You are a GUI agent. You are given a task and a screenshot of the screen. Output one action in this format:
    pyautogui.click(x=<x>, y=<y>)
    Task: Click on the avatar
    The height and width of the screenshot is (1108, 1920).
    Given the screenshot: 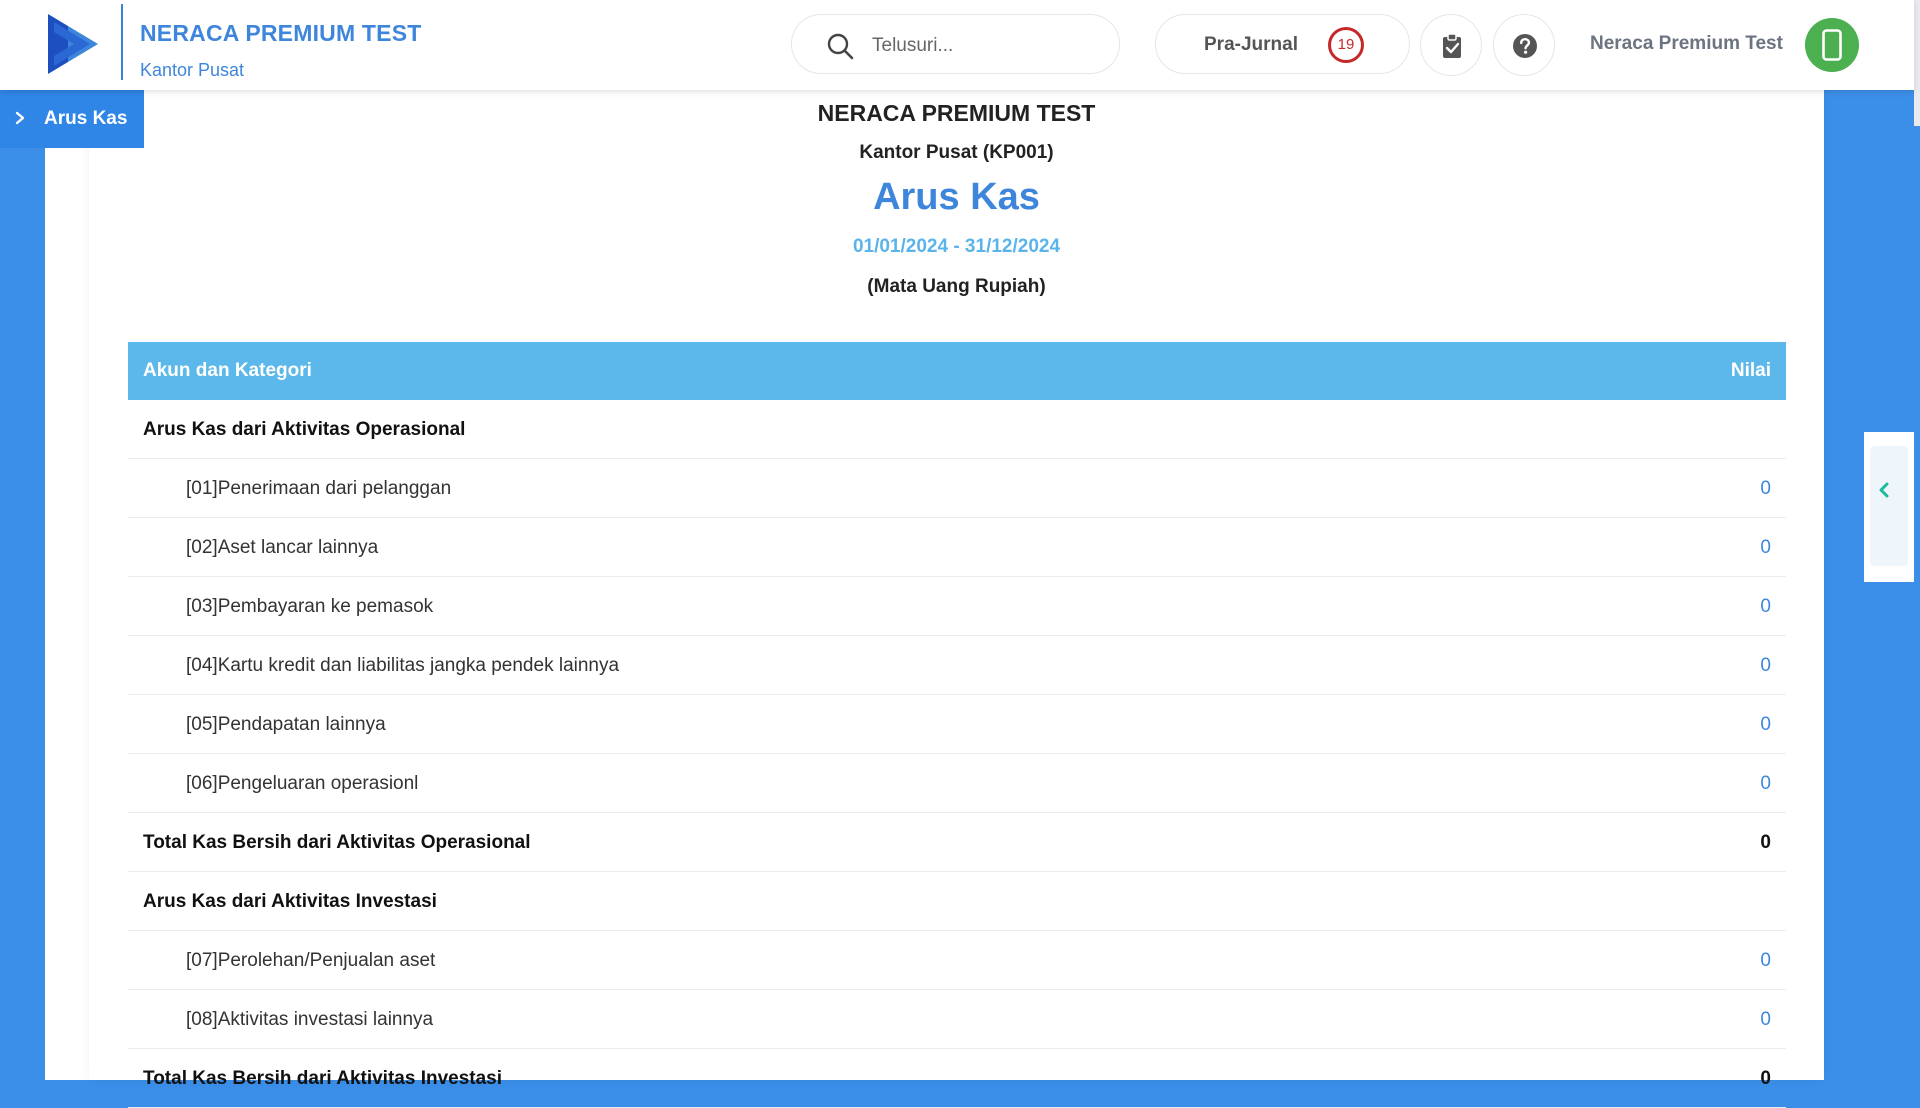 What is the action you would take?
    pyautogui.click(x=1832, y=45)
    